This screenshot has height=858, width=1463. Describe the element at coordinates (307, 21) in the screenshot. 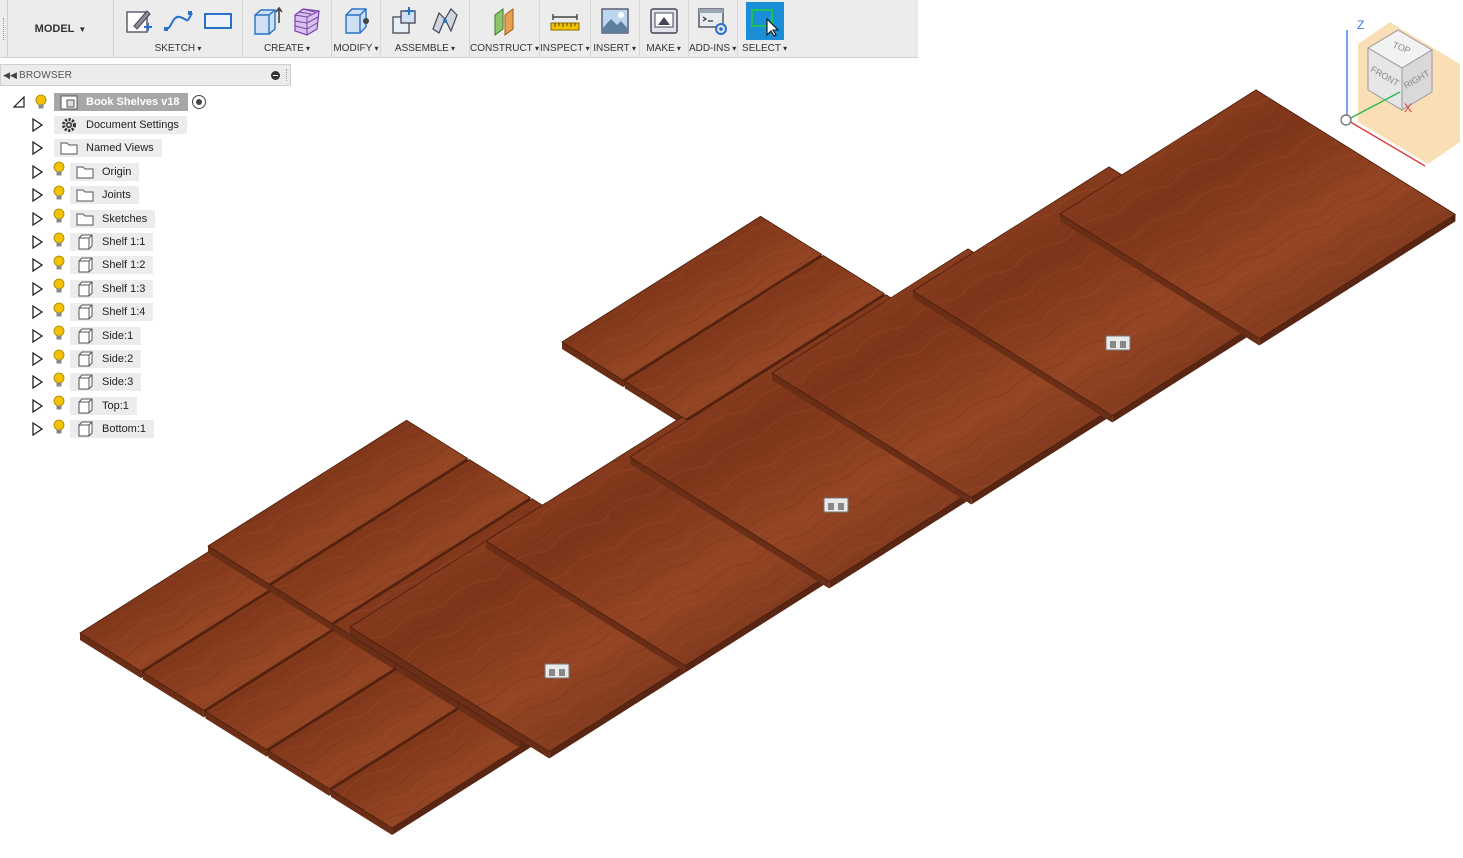

I see `form-icon` at that location.